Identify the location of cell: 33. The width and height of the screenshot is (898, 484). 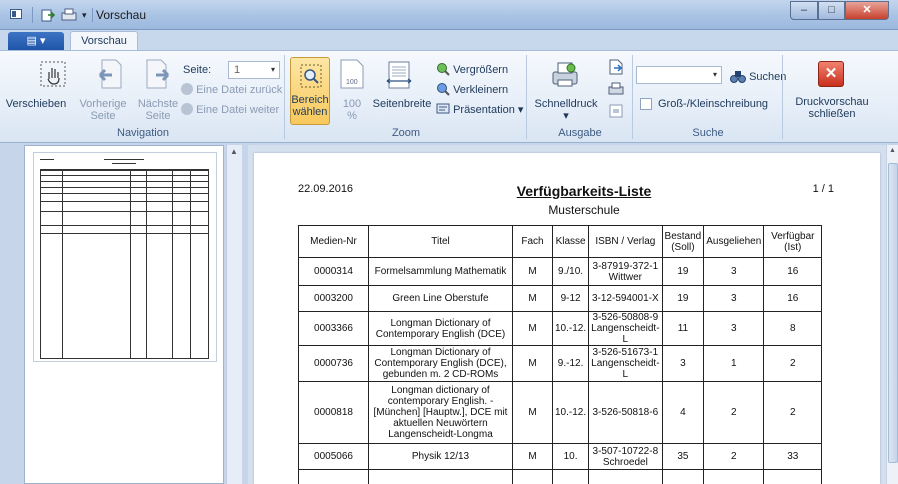
(793, 456).